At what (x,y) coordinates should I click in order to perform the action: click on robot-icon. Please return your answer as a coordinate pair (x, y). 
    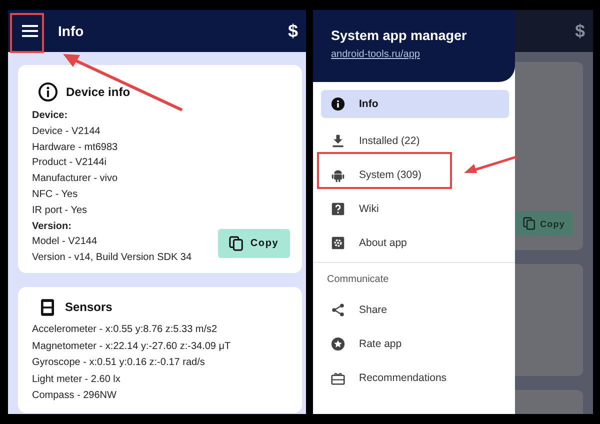
    Looking at the image, I should click on (338, 175).